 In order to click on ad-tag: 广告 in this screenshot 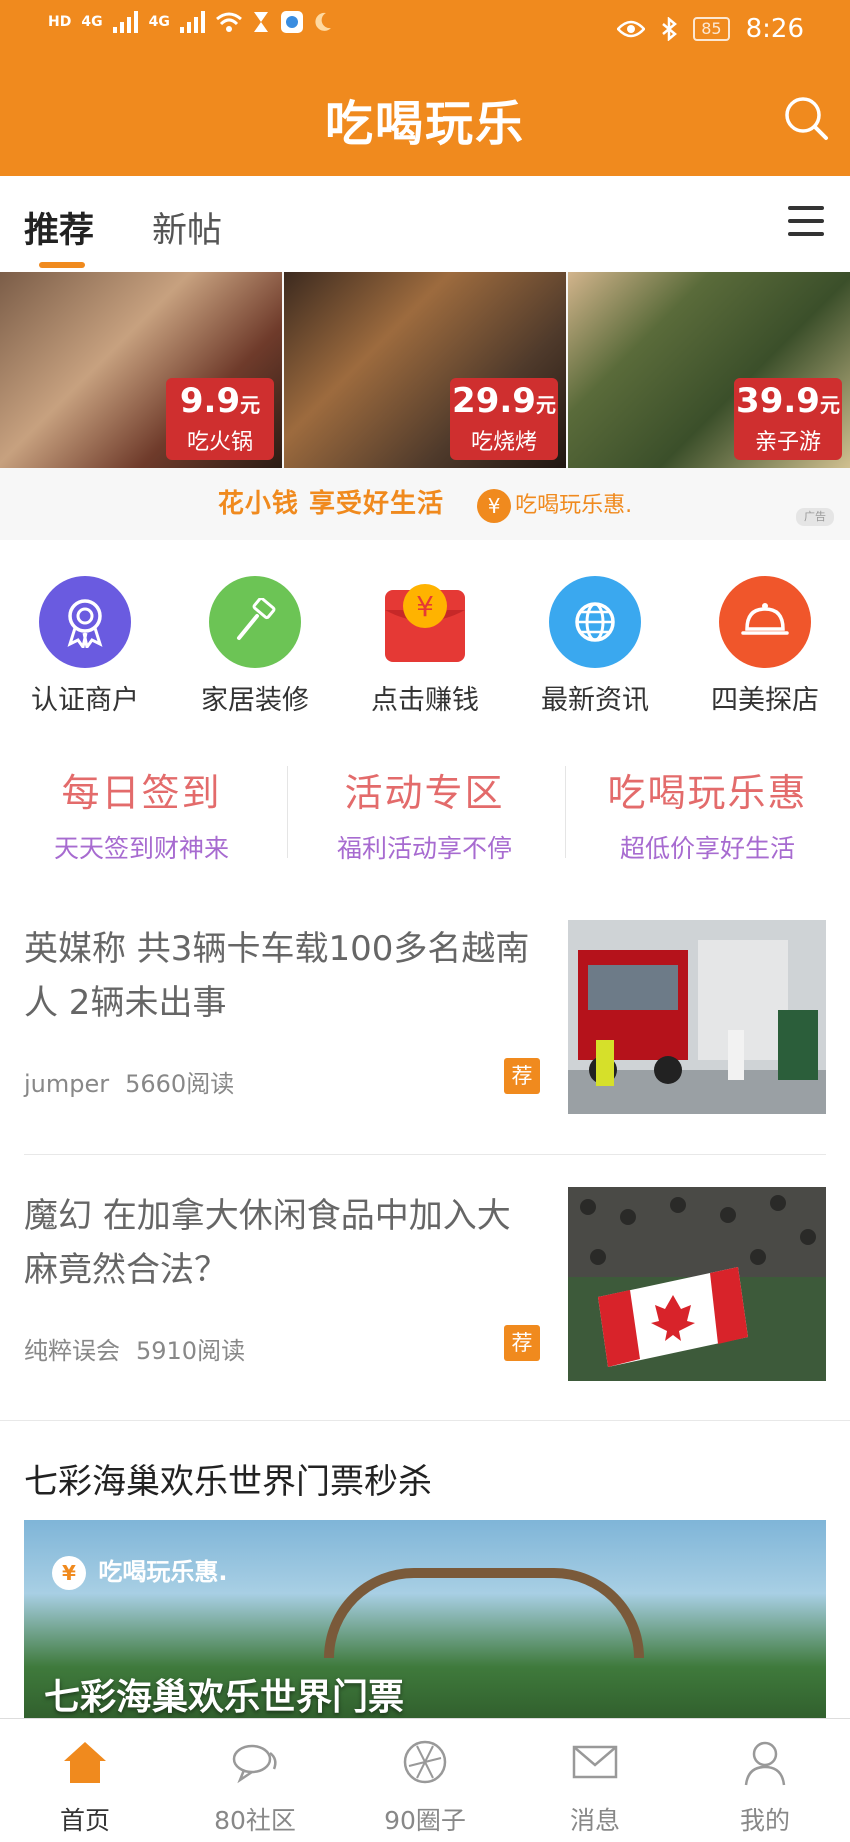, I will do `click(815, 517)`.